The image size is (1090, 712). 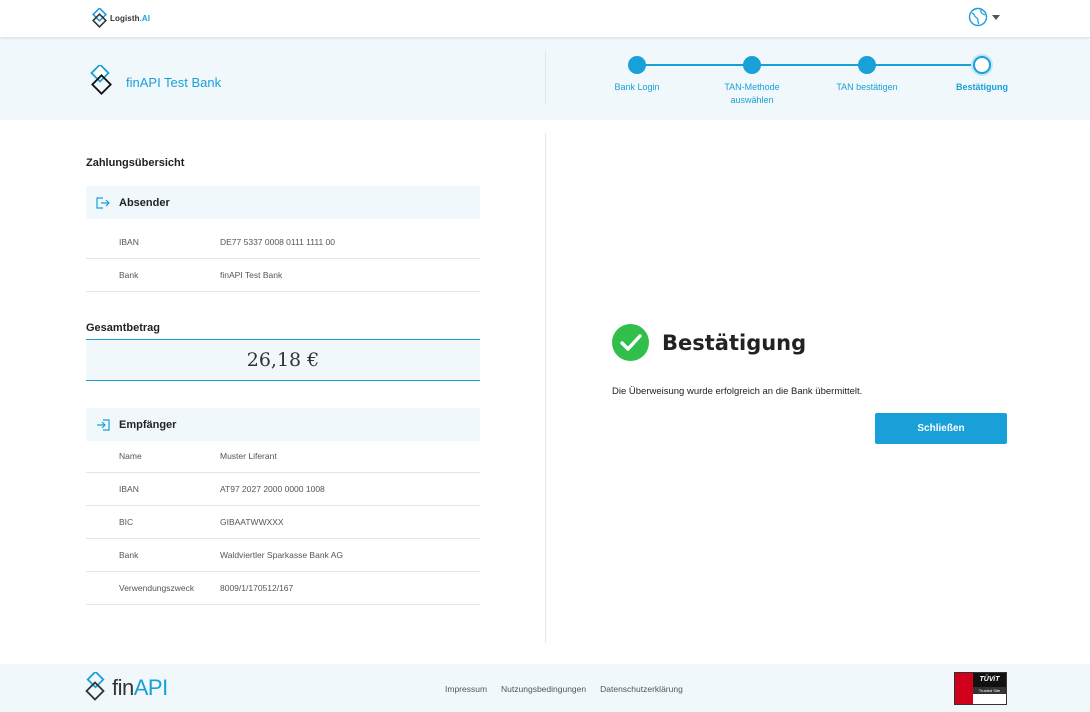 I want to click on step-bank-login: Bank Login, so click(x=637, y=74).